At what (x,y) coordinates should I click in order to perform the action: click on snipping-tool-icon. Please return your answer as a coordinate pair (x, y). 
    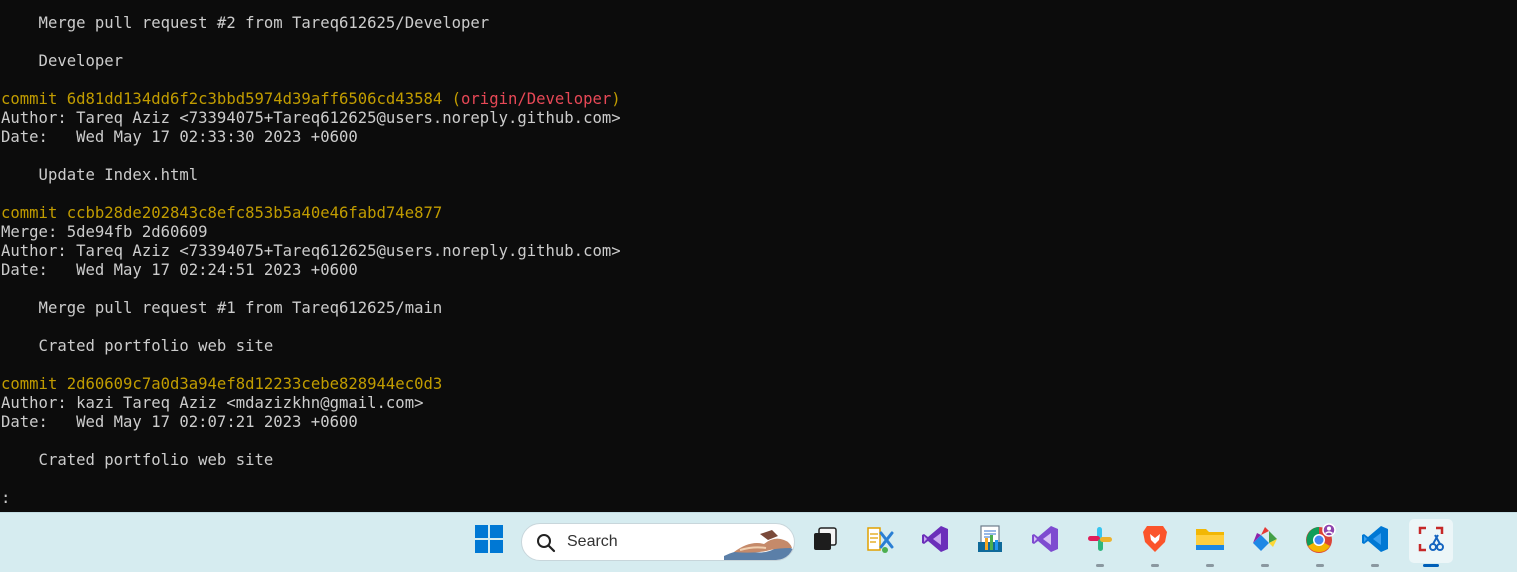
    Looking at the image, I should click on (1431, 541).